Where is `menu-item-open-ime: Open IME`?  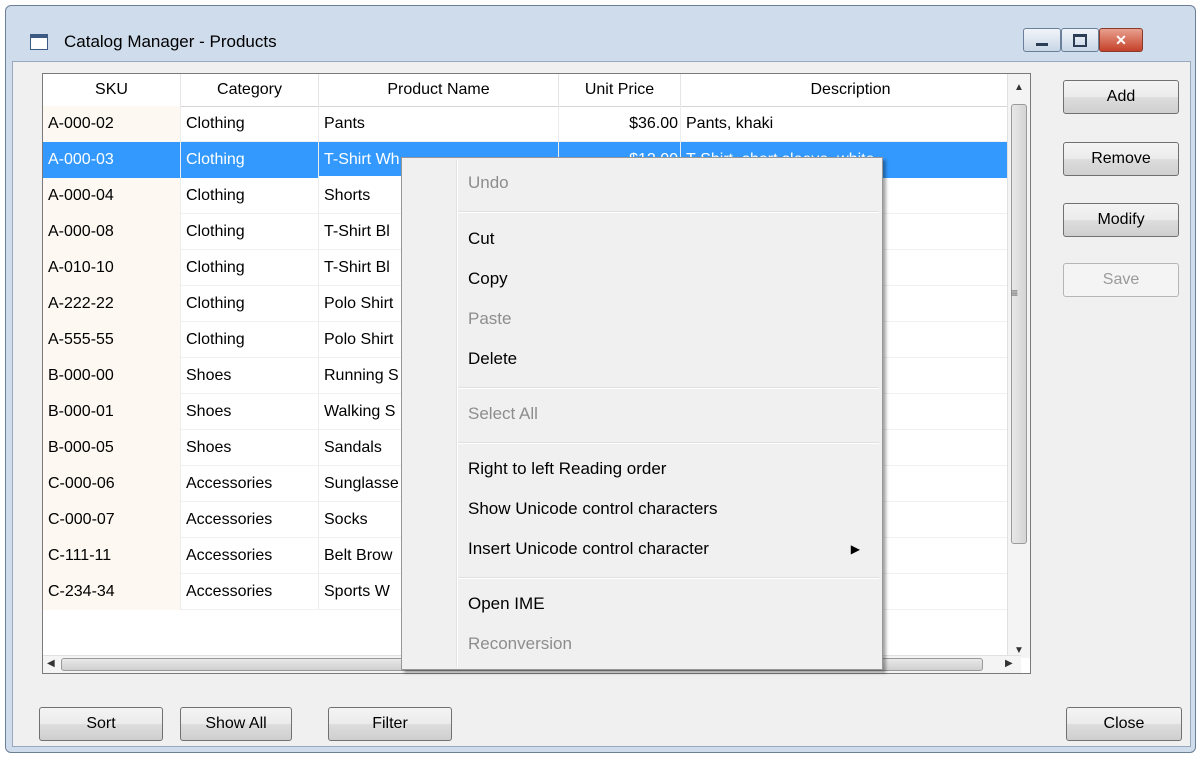 menu-item-open-ime: Open IME is located at coordinates (506, 604).